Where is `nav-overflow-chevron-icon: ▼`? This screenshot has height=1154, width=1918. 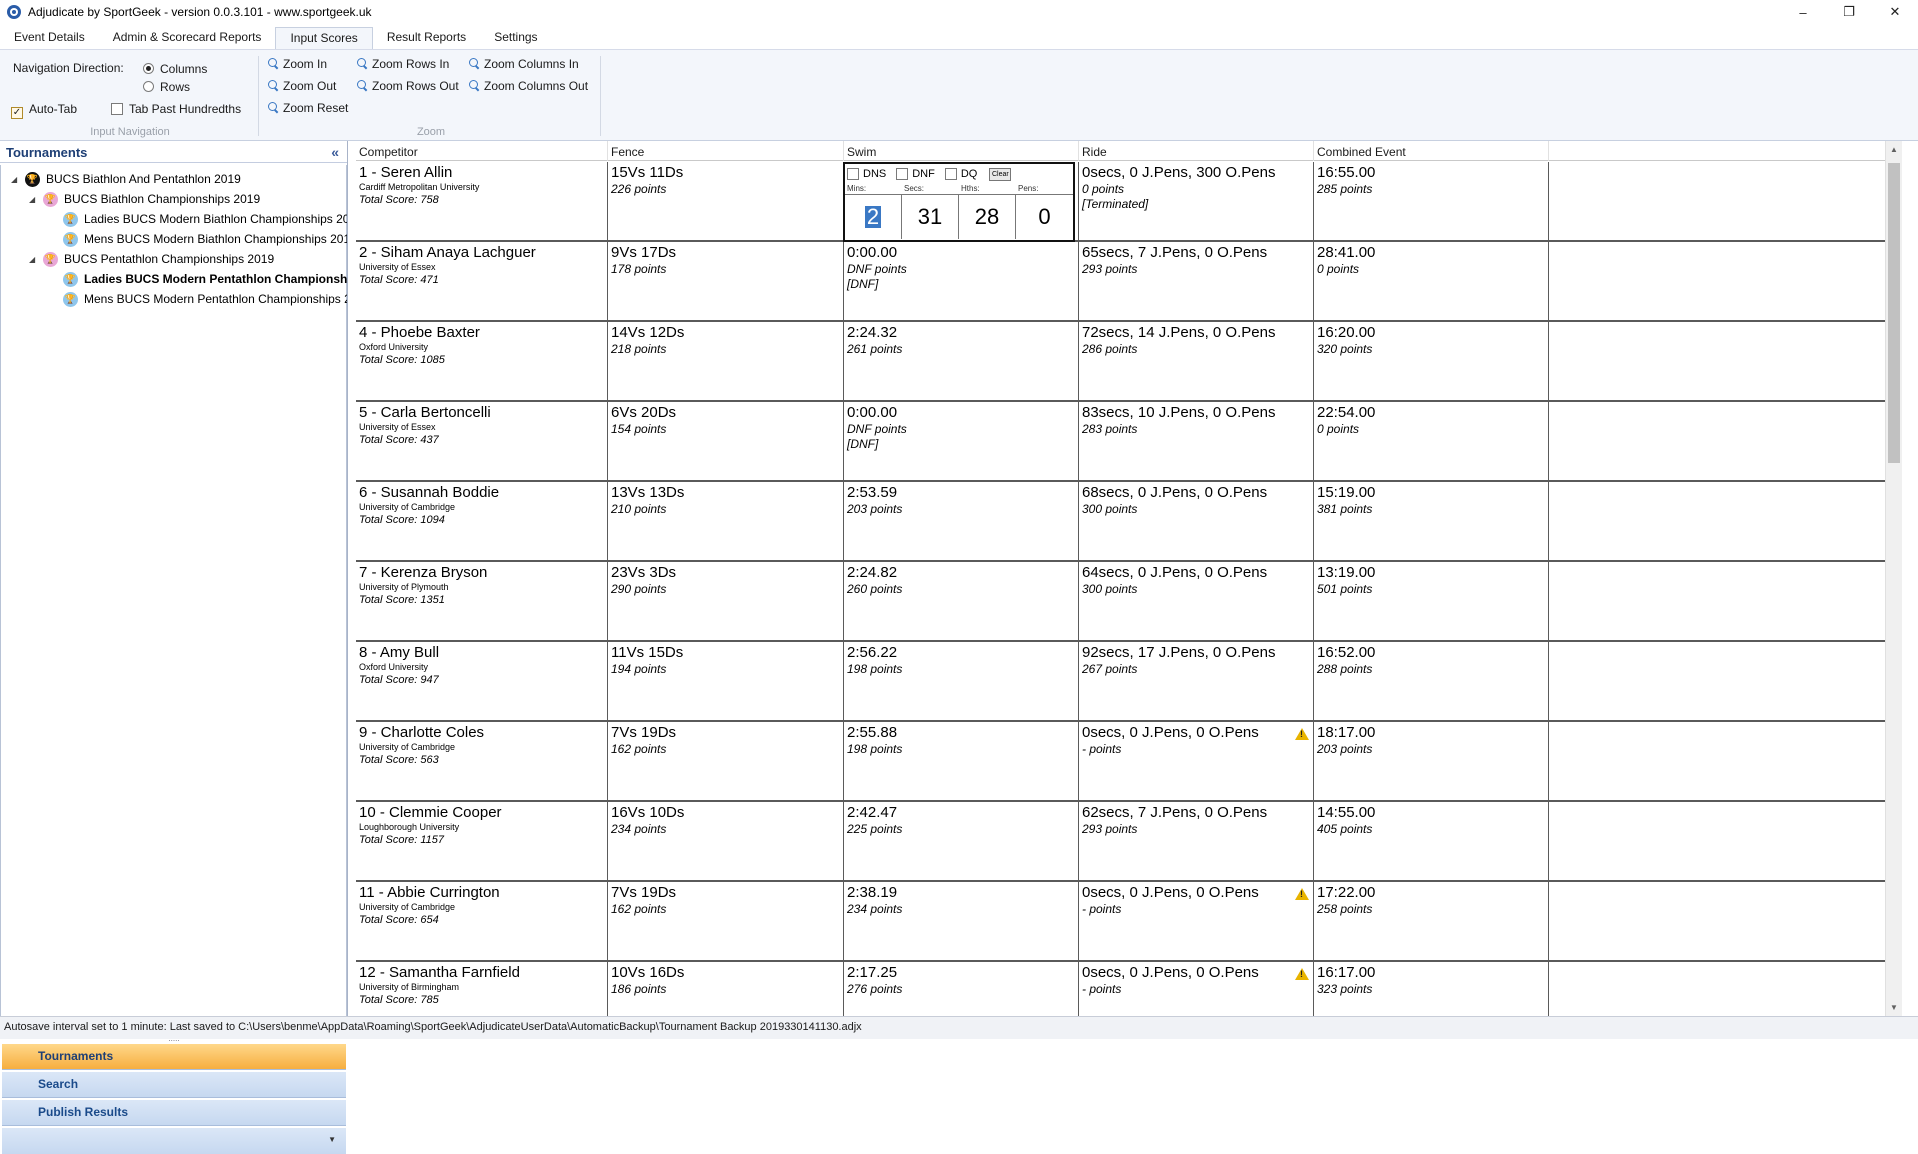
nav-overflow-chevron-icon: ▼ is located at coordinates (174, 1141).